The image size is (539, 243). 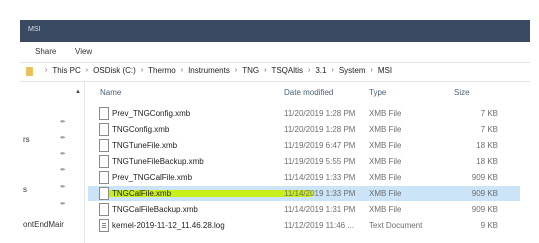 I want to click on nav-item: s, so click(x=25, y=189).